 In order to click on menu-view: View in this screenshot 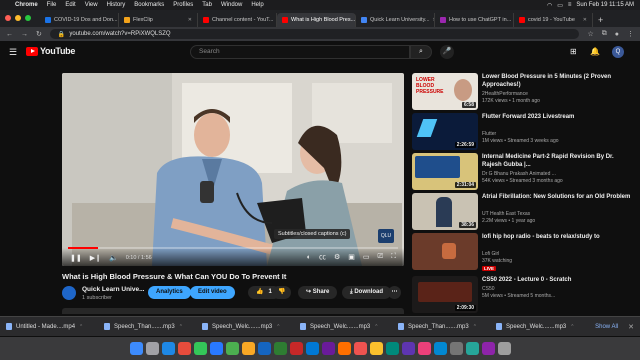, I will do `click(91, 5)`.